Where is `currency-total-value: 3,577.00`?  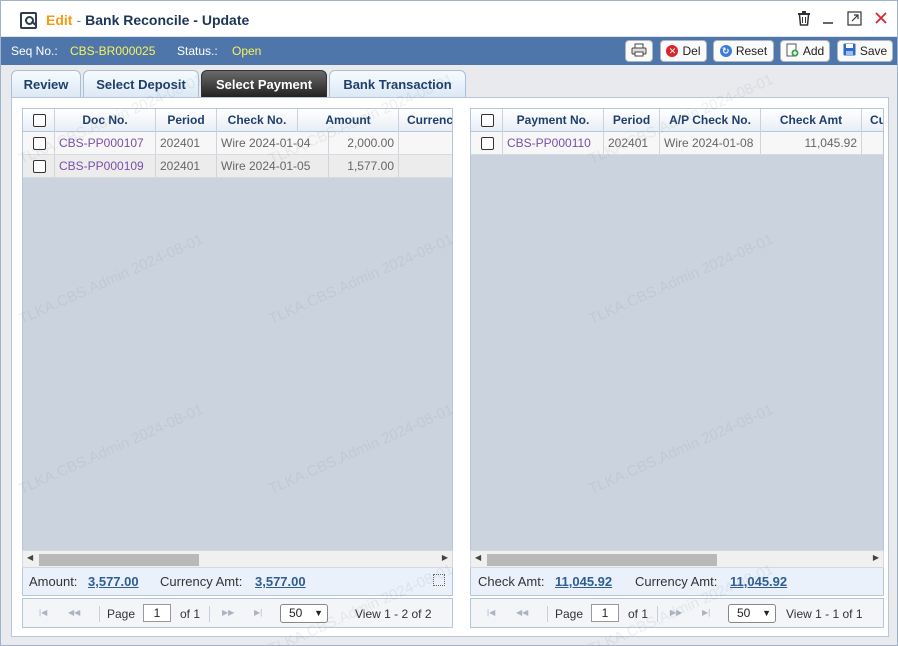
currency-total-value: 3,577.00 is located at coordinates (280, 581).